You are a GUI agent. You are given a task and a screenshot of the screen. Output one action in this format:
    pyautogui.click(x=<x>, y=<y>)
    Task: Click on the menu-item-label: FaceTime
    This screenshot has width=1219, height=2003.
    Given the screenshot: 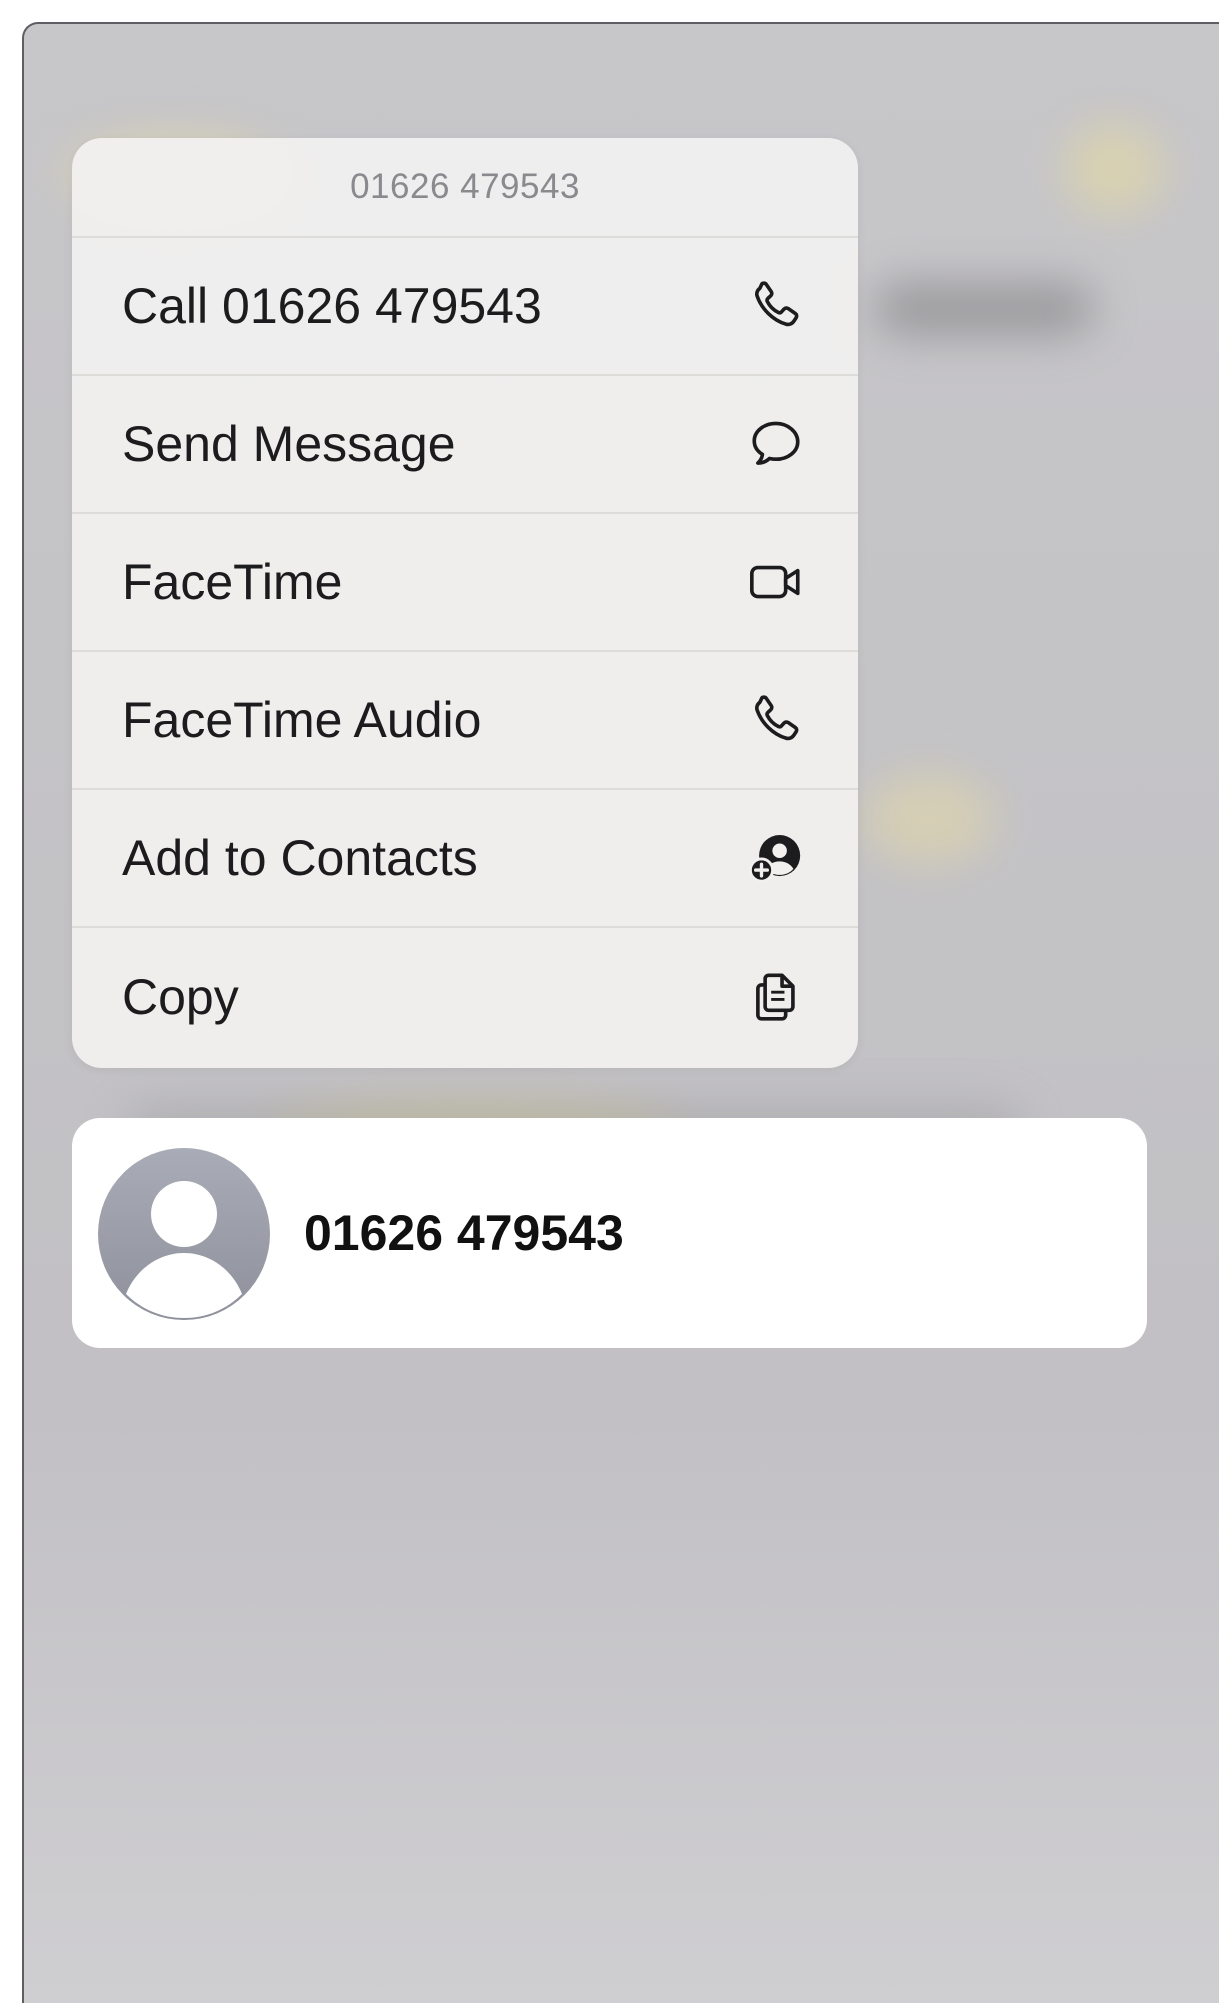 What is the action you would take?
    pyautogui.click(x=232, y=582)
    